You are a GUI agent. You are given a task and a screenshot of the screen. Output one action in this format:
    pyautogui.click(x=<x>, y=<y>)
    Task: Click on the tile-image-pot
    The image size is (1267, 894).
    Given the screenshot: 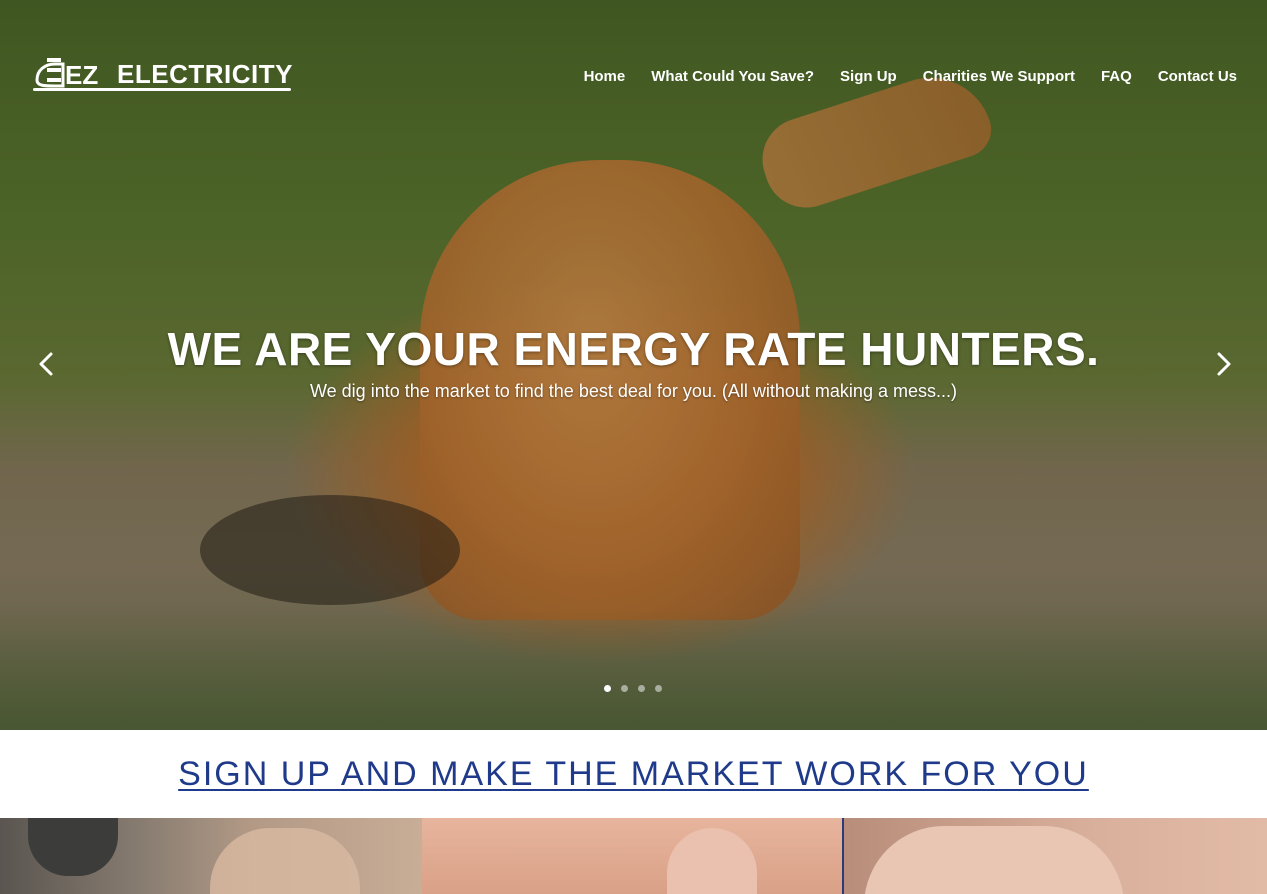 What is the action you would take?
    pyautogui.click(x=73, y=847)
    